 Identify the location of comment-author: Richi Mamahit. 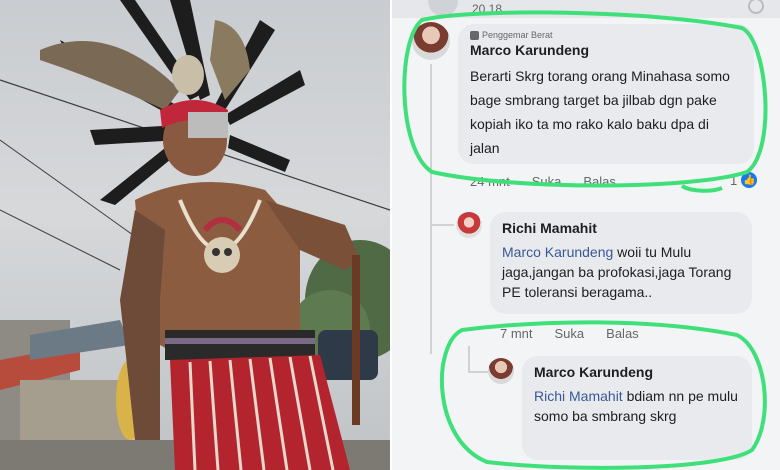
(621, 228).